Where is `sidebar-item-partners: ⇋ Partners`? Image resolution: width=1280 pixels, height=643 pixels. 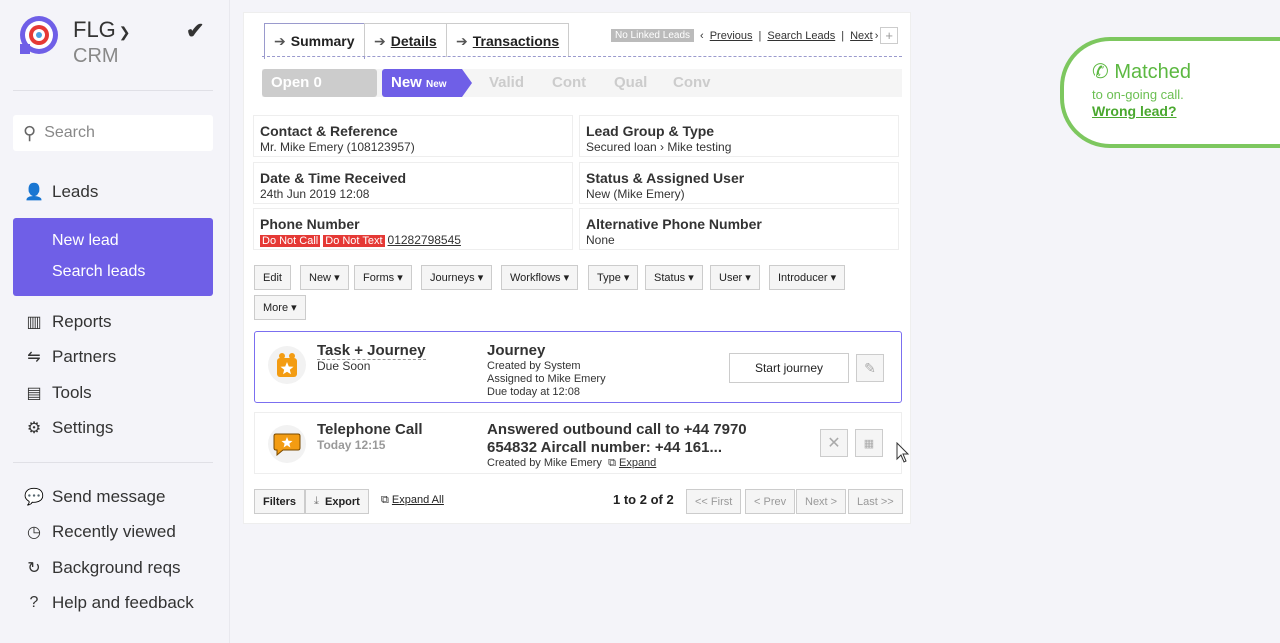 sidebar-item-partners: ⇋ Partners is located at coordinates (70, 357).